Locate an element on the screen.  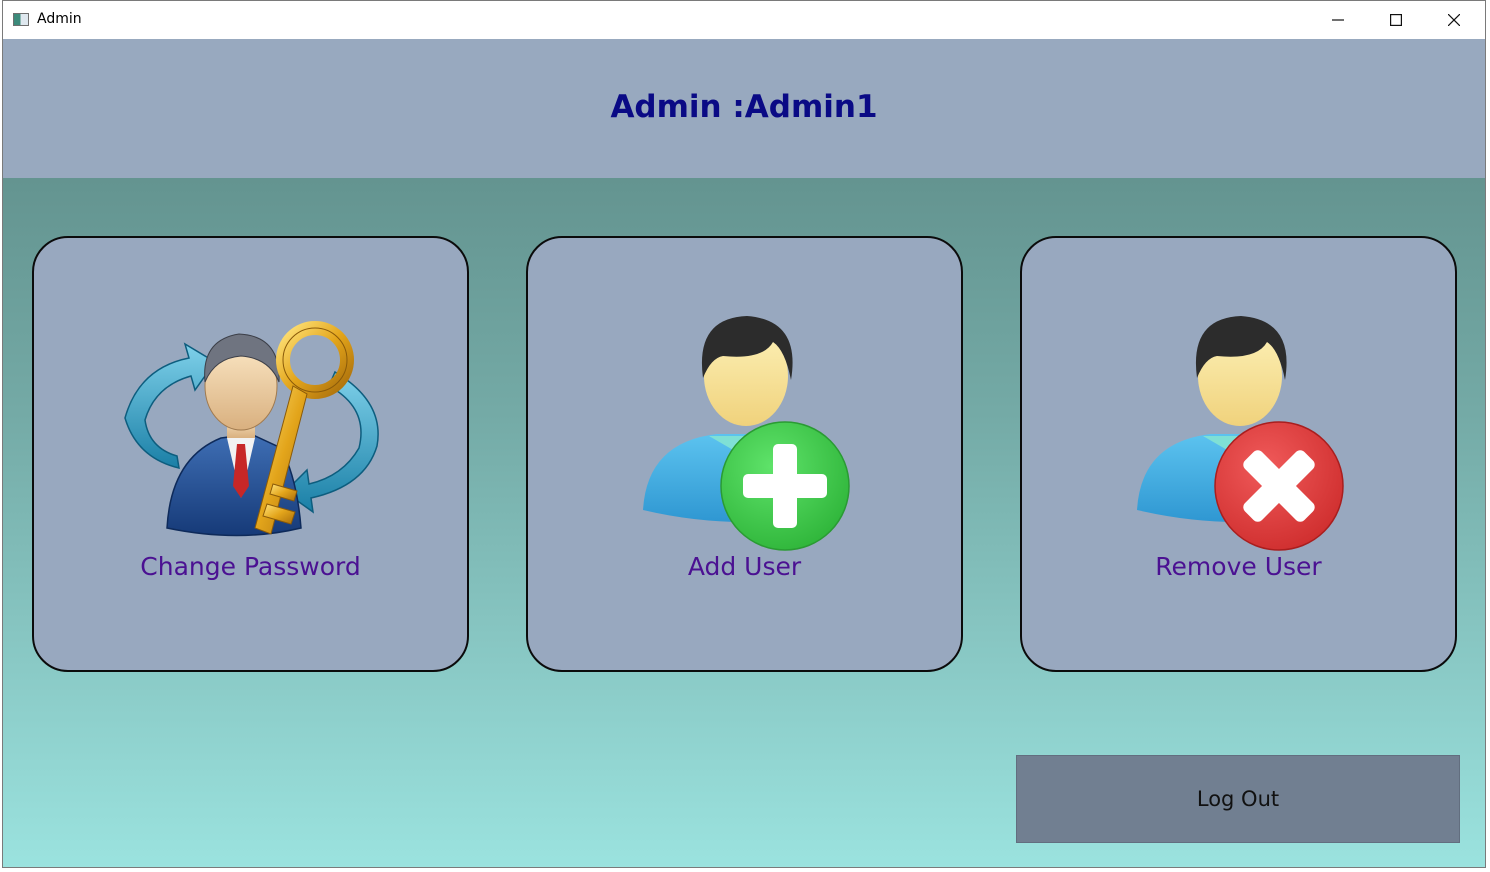
maximize-icon is located at coordinates (1396, 20).